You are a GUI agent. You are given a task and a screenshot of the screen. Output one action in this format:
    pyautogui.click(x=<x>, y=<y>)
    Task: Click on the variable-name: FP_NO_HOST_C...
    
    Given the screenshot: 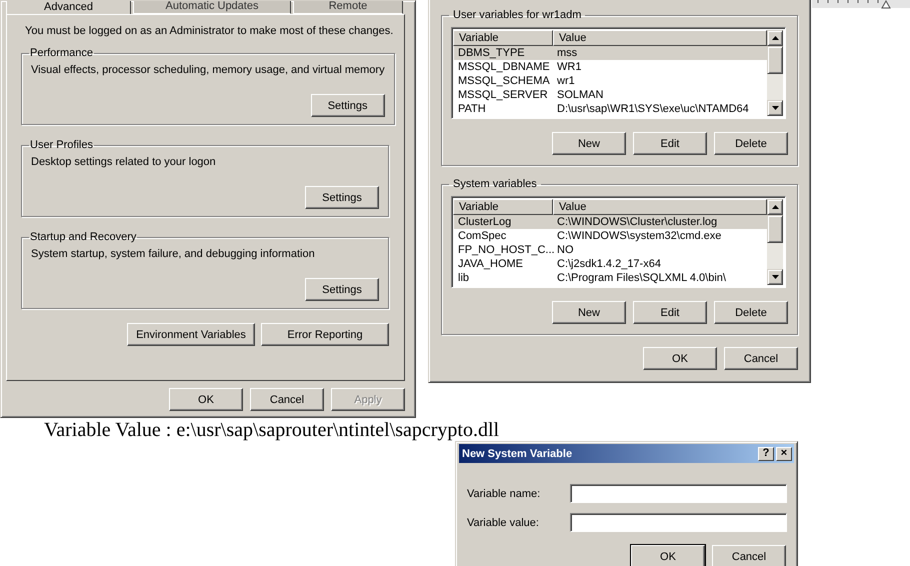 What is the action you would take?
    pyautogui.click(x=505, y=250)
    